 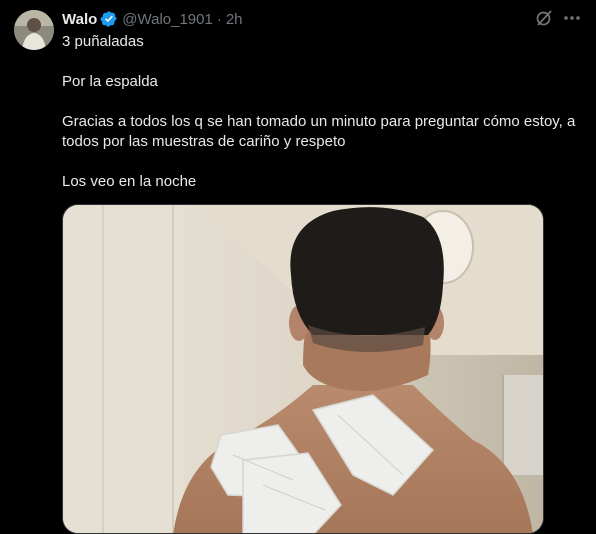 I want to click on verified-badge-icon, so click(x=109, y=19).